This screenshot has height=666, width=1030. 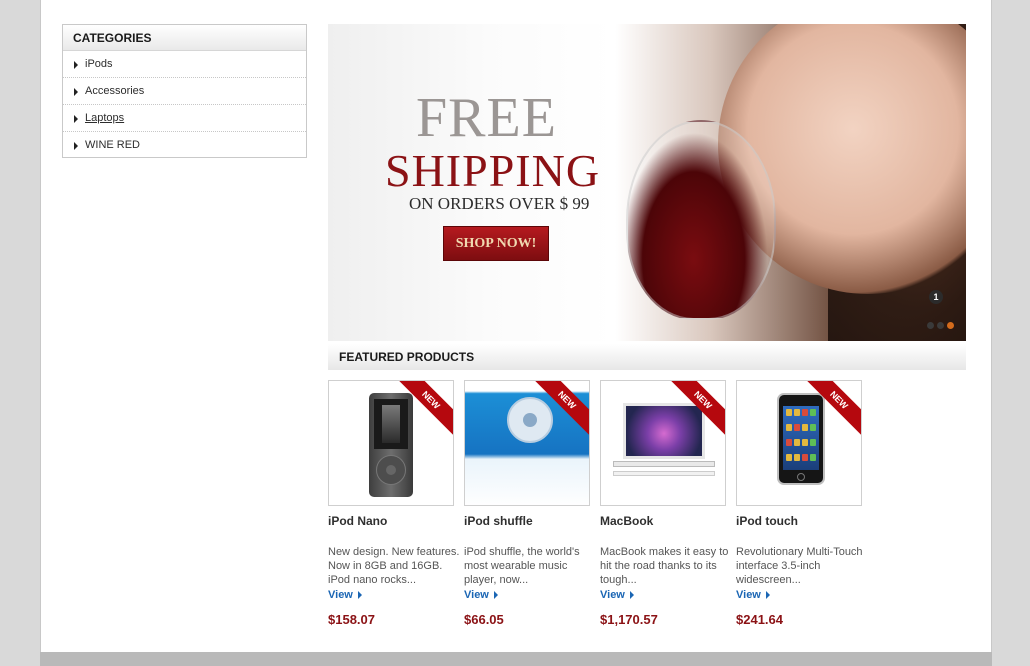 What do you see at coordinates (351, 619) in the screenshot?
I see `product-price: $158.07` at bounding box center [351, 619].